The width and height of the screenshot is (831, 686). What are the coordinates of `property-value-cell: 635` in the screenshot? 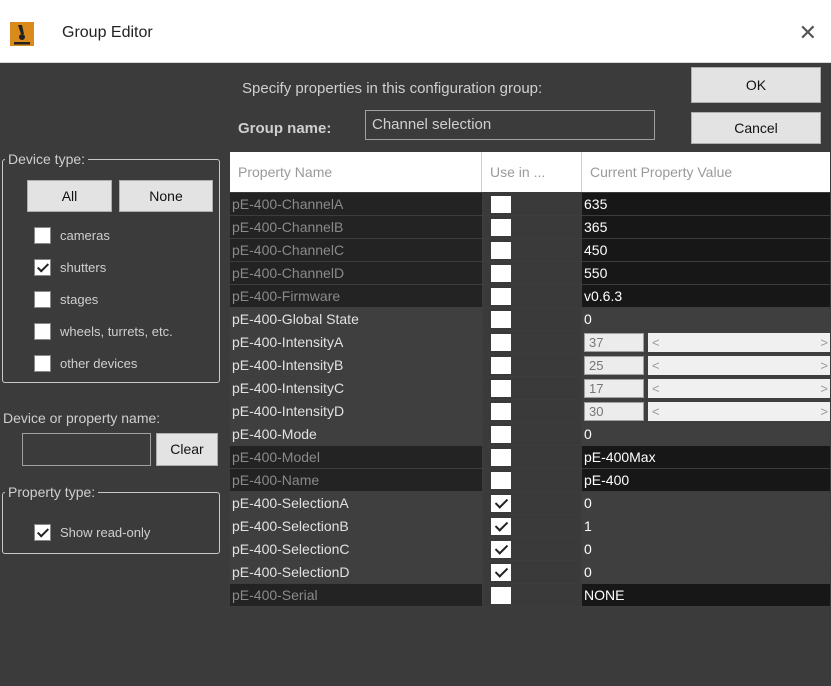 It's located at (706, 204).